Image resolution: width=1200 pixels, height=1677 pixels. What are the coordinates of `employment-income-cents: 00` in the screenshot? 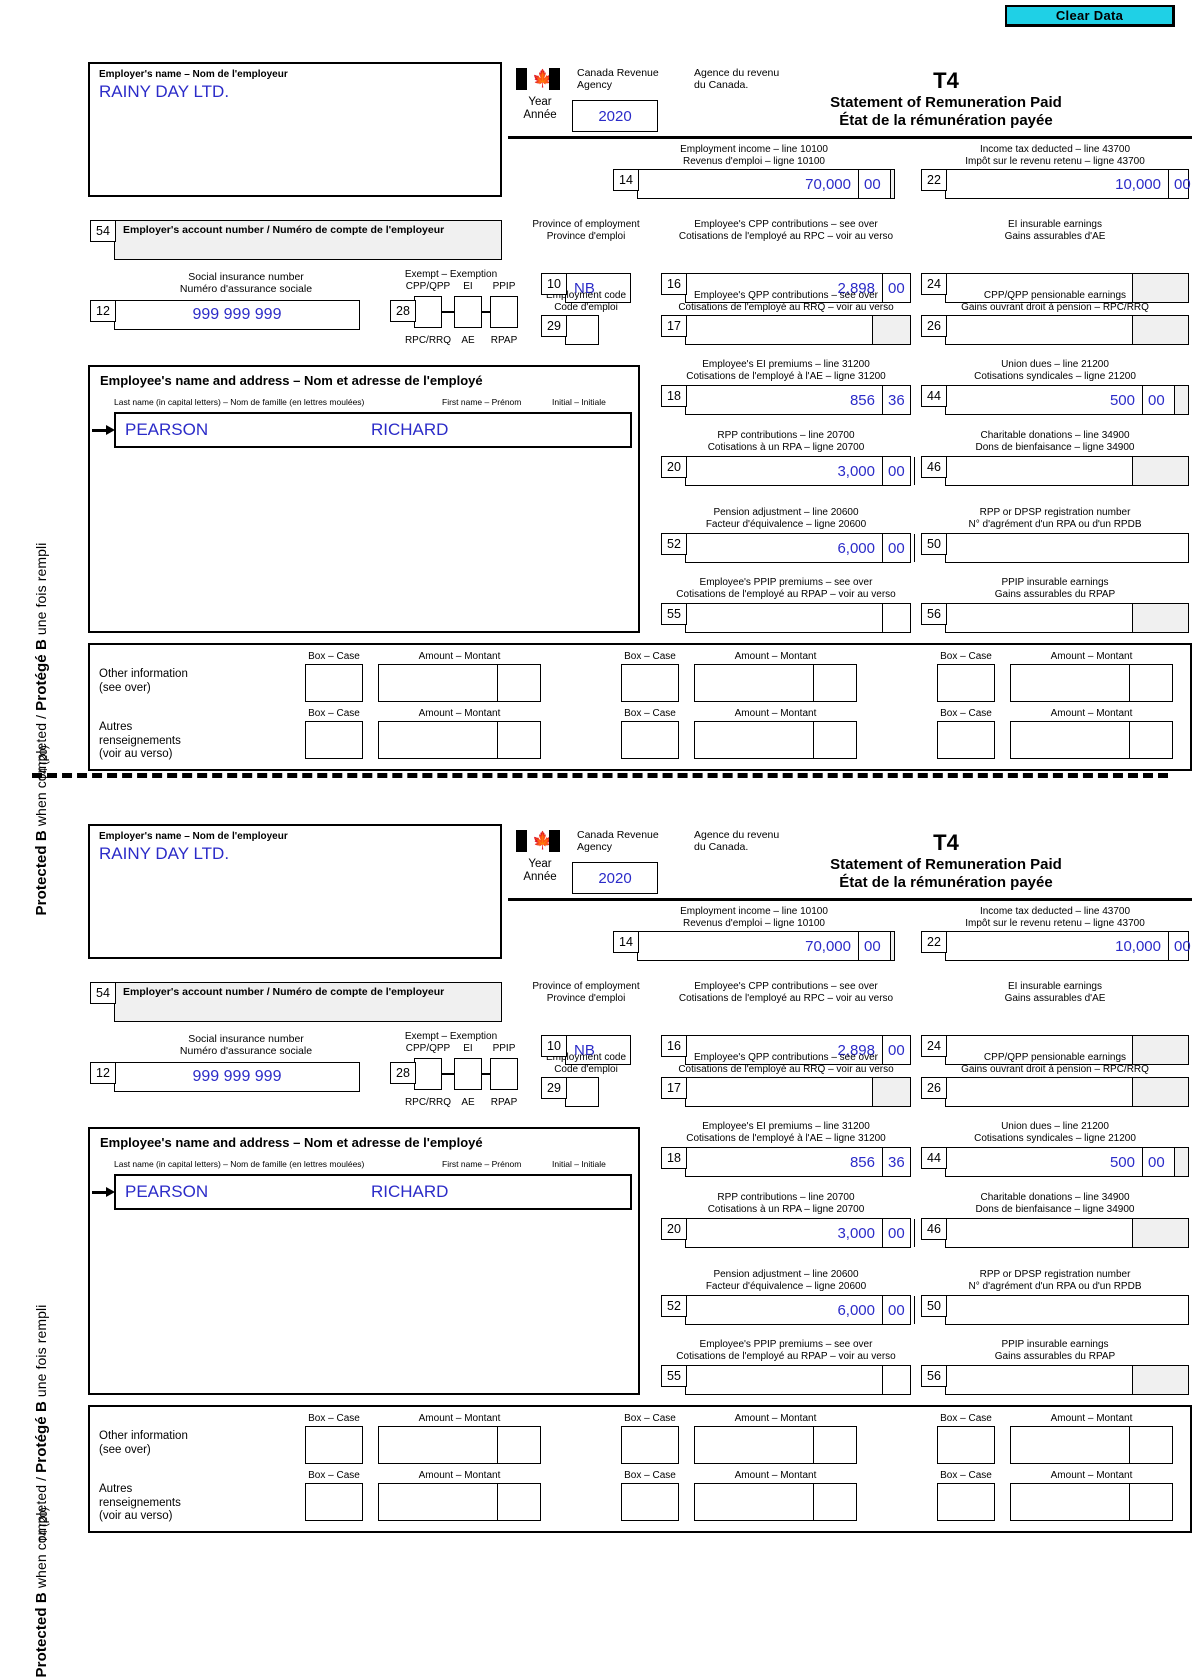 It's located at (874, 946).